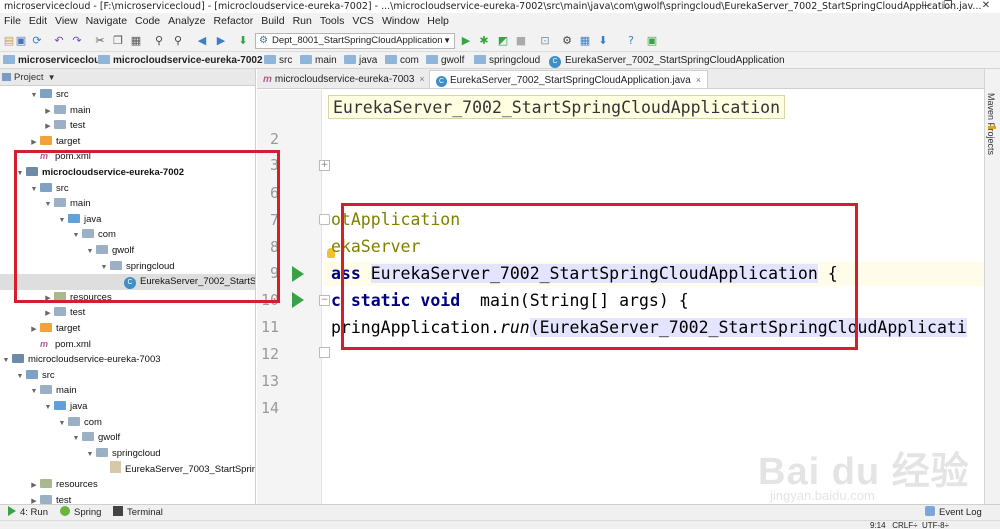 The image size is (1000, 529). What do you see at coordinates (180, 60) in the screenshot?
I see `breadcrumb-item: microcloudservice-eureka-7002` at bounding box center [180, 60].